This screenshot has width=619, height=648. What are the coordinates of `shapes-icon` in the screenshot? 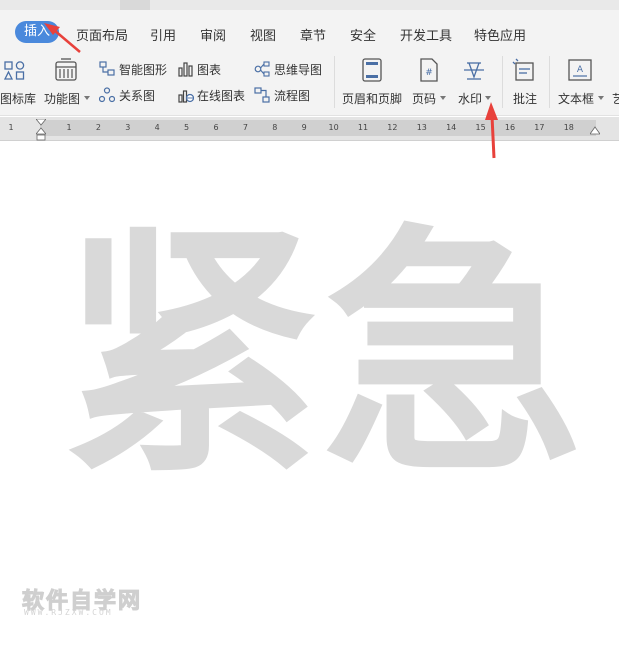 It's located at (16, 71).